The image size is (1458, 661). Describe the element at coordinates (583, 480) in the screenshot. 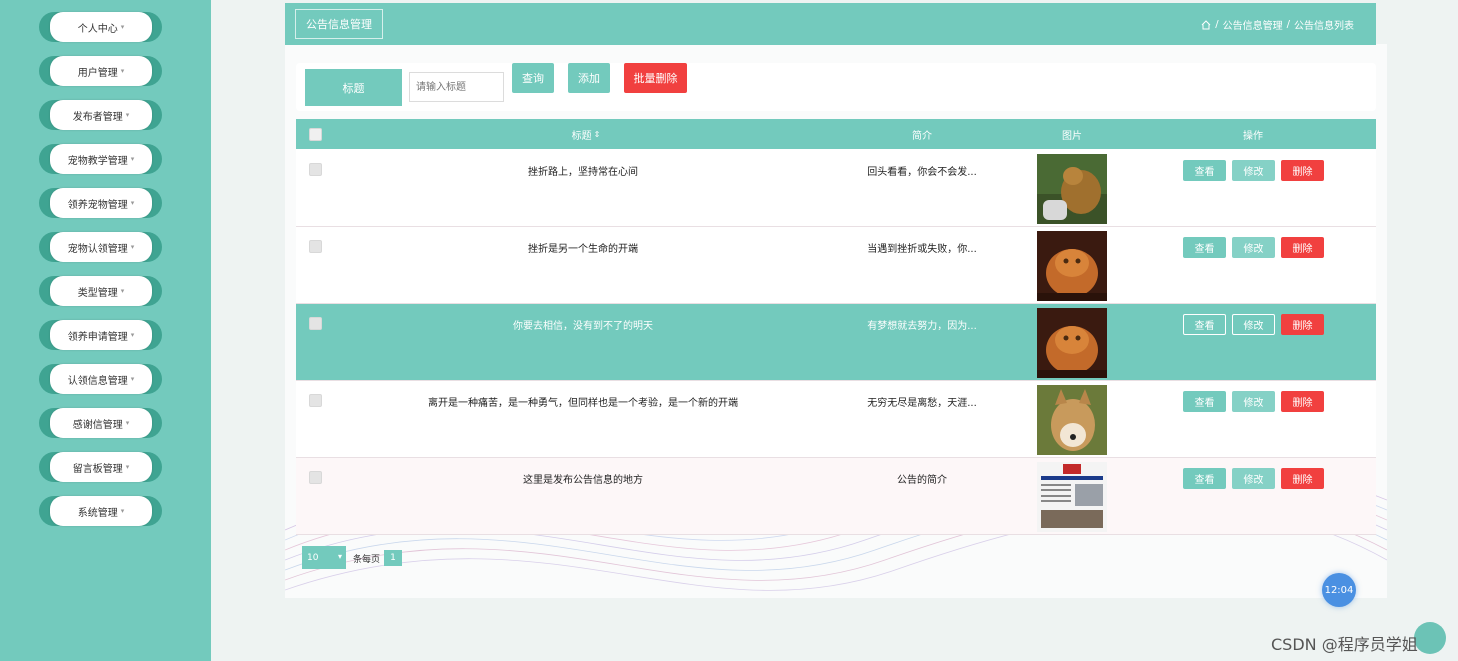

I see `row-title: 这里是发布公告信息的地方` at that location.